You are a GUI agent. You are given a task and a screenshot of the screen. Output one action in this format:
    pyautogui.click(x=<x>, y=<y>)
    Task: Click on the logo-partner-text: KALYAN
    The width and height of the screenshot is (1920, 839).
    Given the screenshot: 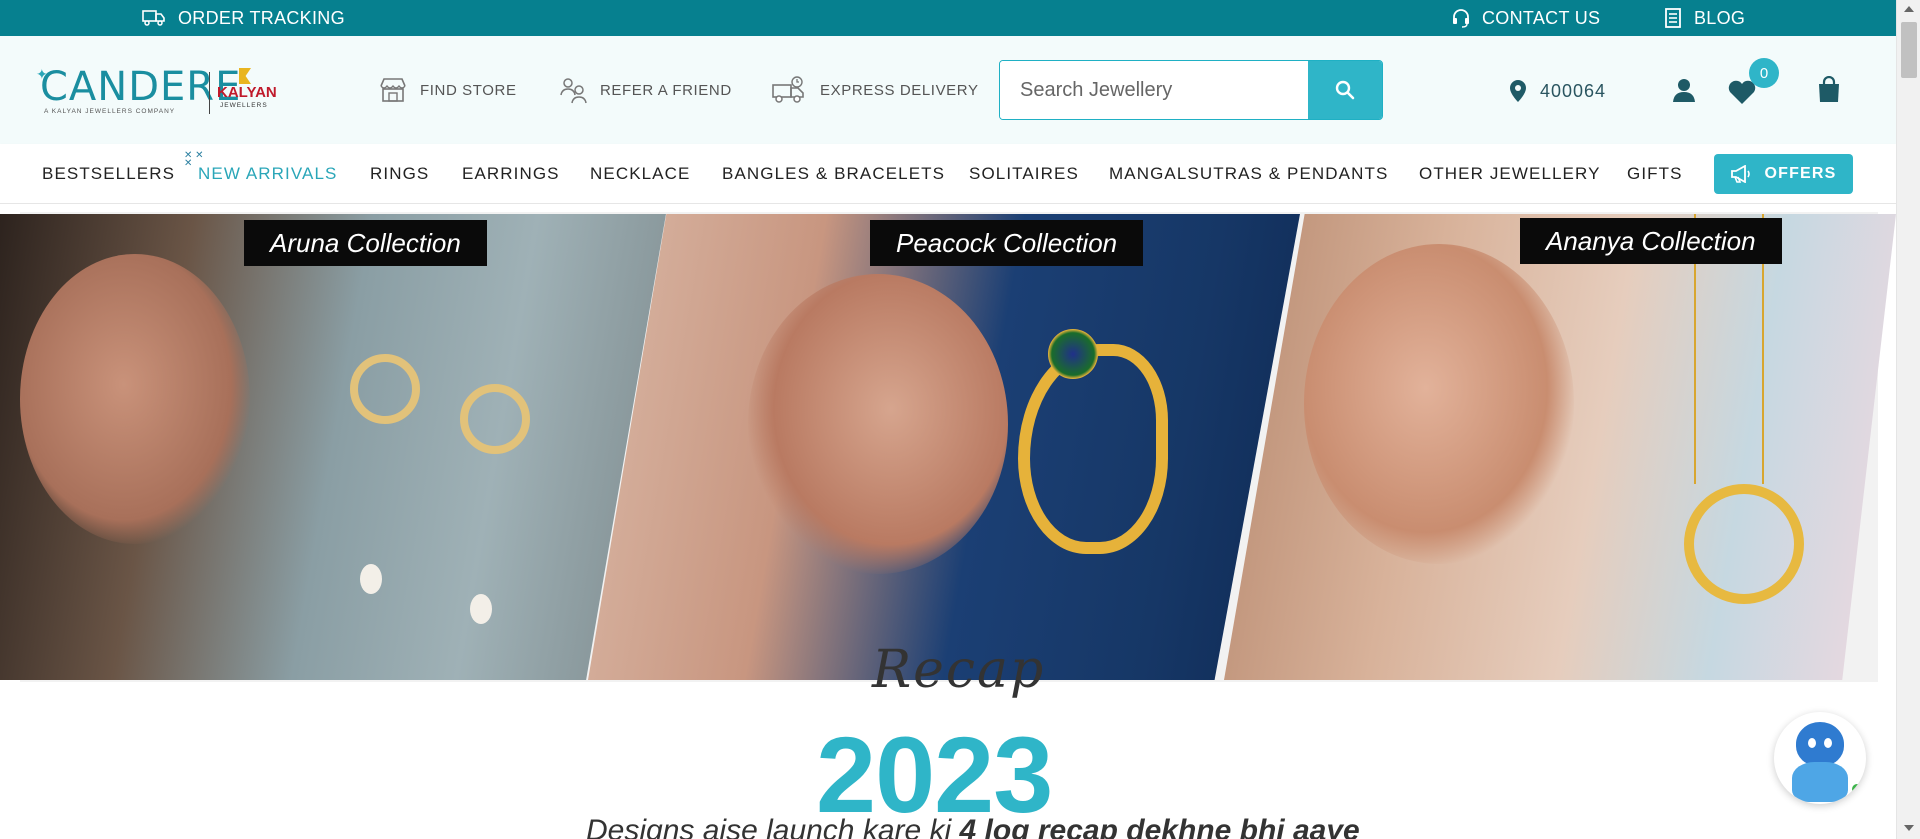 What is the action you would take?
    pyautogui.click(x=247, y=92)
    